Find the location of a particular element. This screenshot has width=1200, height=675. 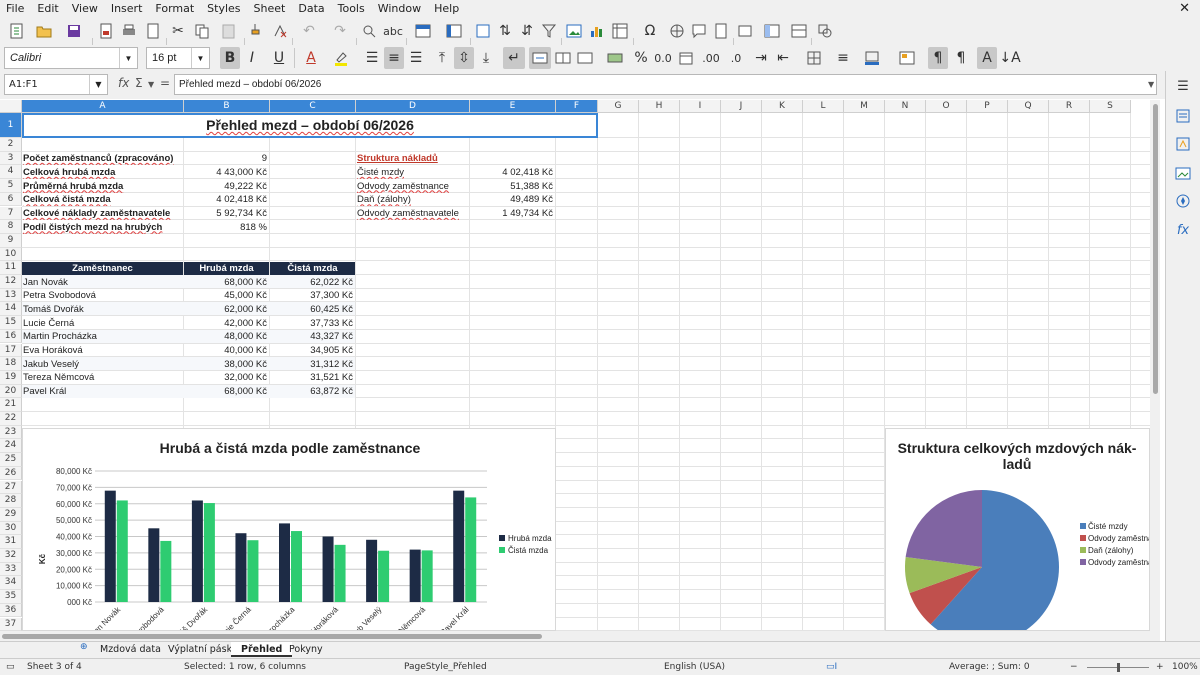

menu-format: Format is located at coordinates (175, 8).